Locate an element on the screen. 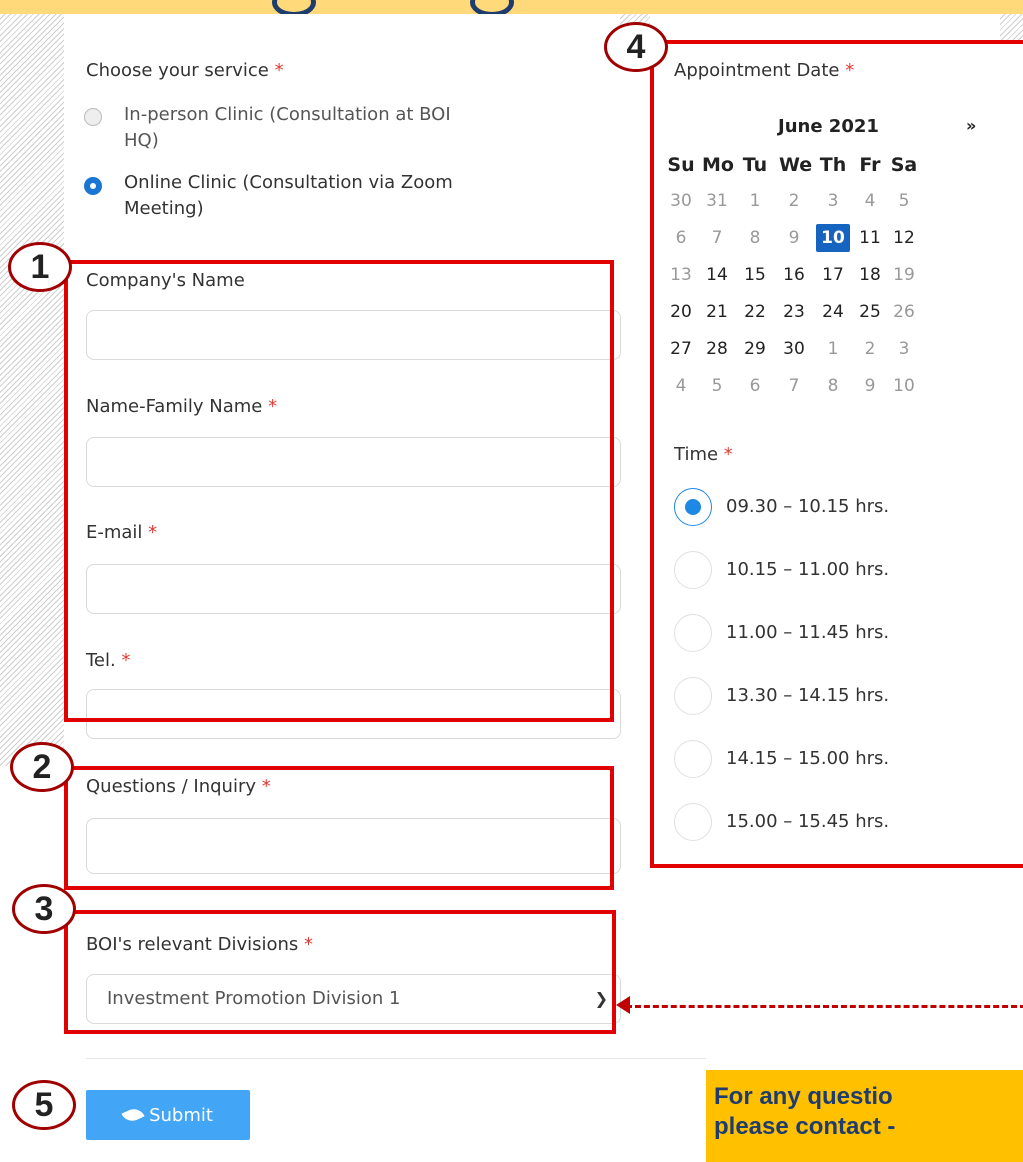 The width and height of the screenshot is (1023, 1162). contact-callout: For any questio please contact - is located at coordinates (864, 1116).